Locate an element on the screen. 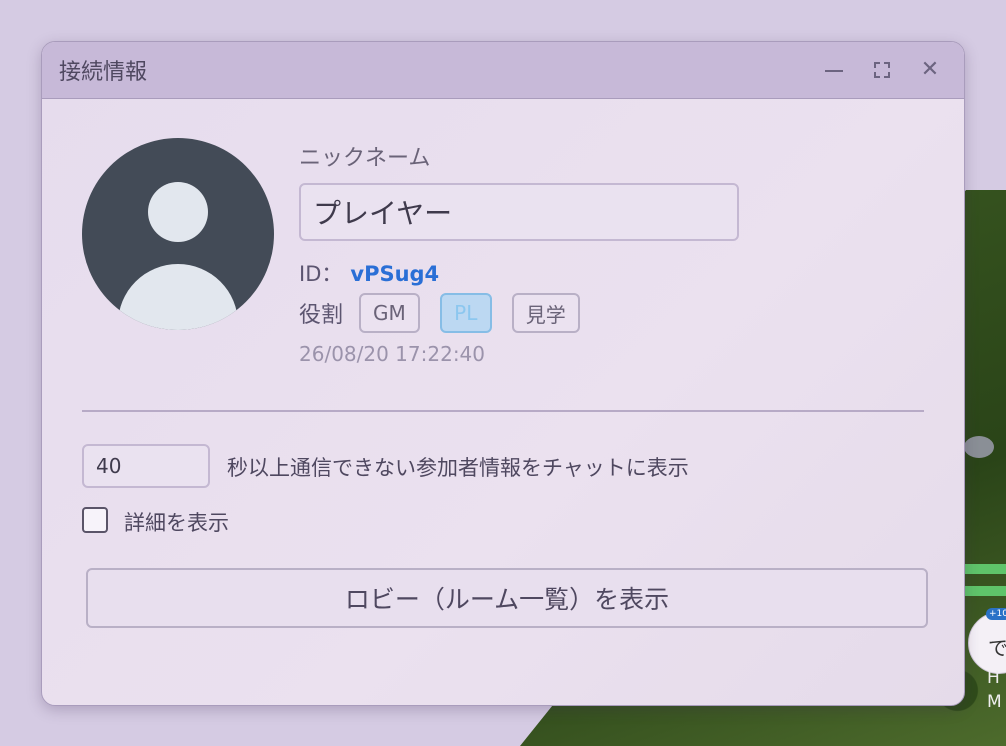 The width and height of the screenshot is (1006, 746). show-lobby-button: ロビー（ルーム一覧）を表示 is located at coordinates (507, 598).